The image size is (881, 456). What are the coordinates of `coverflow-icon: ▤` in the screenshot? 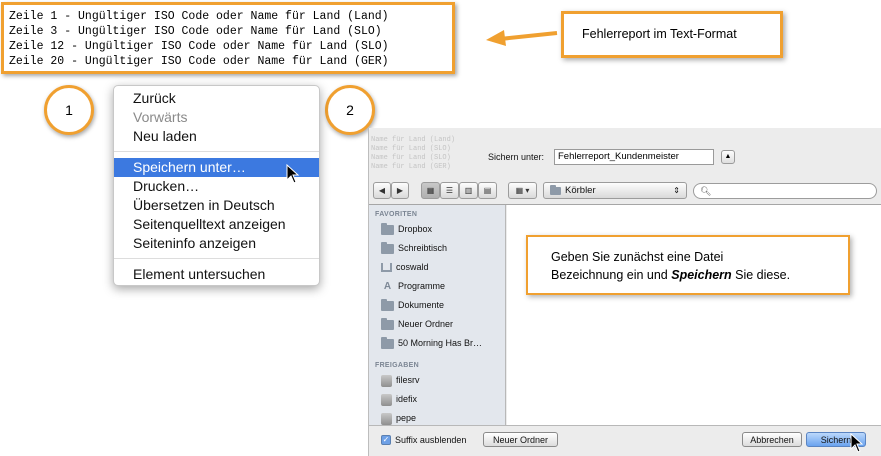 It's located at (487, 190).